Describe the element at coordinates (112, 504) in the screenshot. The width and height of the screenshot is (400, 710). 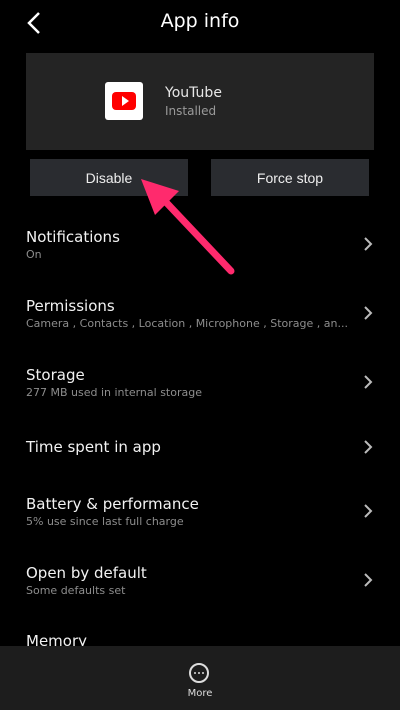
I see `setting-title: Battery & performance` at that location.